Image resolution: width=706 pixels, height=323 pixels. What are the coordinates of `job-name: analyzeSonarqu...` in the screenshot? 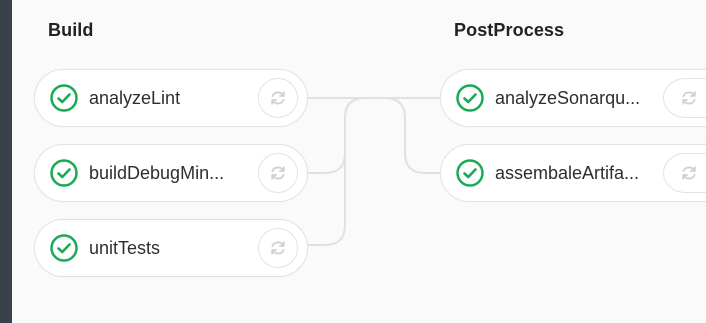 It's located at (568, 97).